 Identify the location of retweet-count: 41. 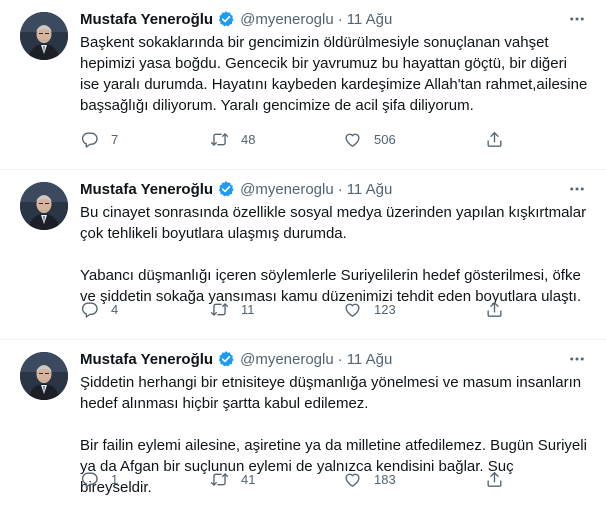
(248, 479).